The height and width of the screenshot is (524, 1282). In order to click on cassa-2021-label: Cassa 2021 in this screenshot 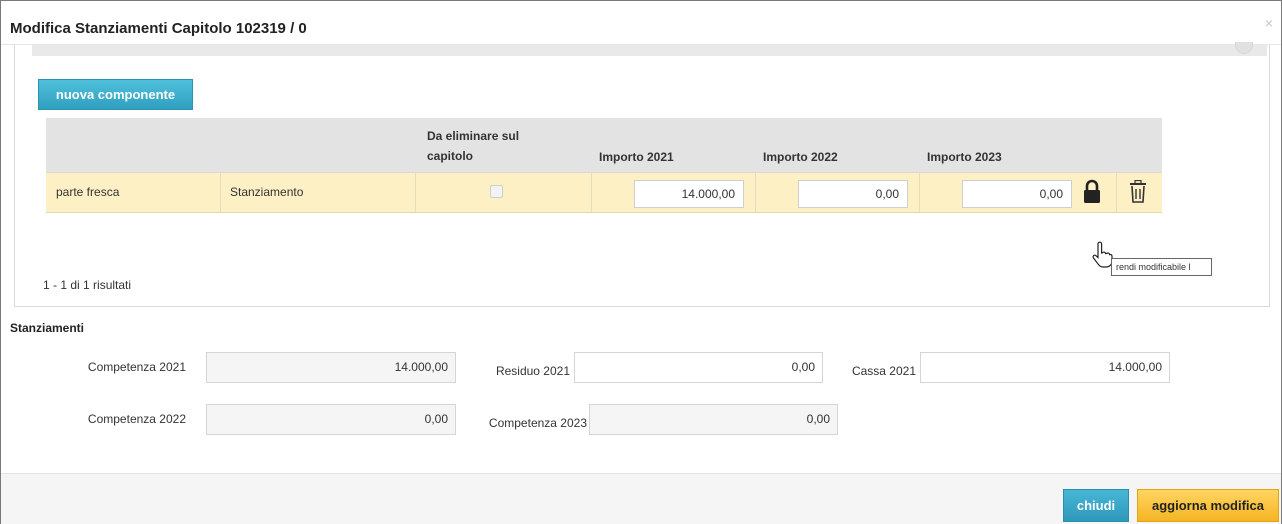, I will do `click(883, 371)`.